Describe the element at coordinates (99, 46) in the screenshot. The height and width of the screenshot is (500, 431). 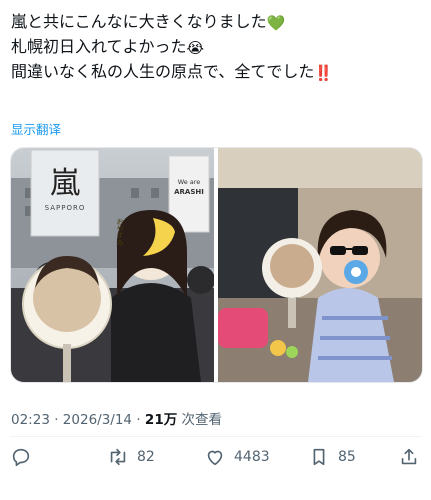
I see `tweet-line-2-text: 札幌初日入れてよかった` at that location.